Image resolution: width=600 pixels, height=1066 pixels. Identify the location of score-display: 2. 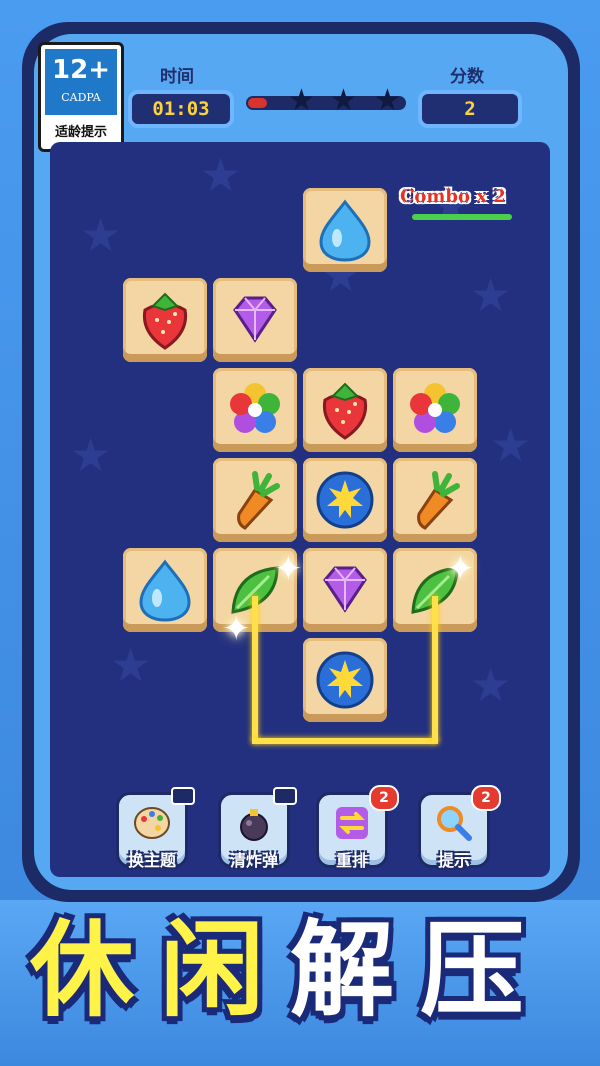
(470, 109).